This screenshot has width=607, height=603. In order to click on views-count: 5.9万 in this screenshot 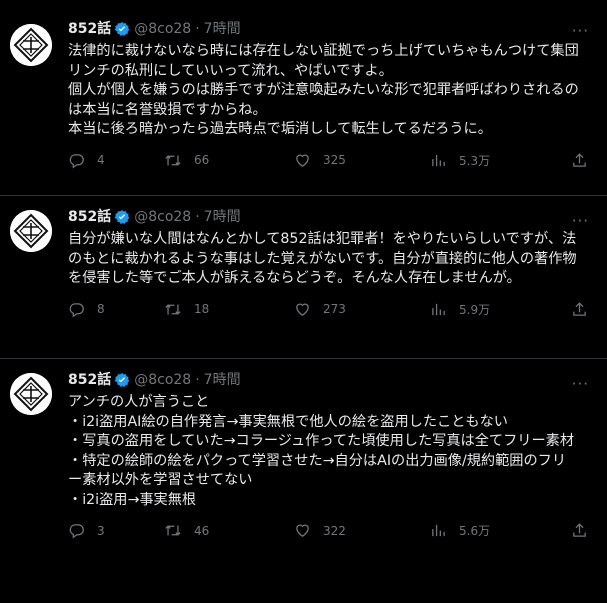, I will do `click(475, 309)`.